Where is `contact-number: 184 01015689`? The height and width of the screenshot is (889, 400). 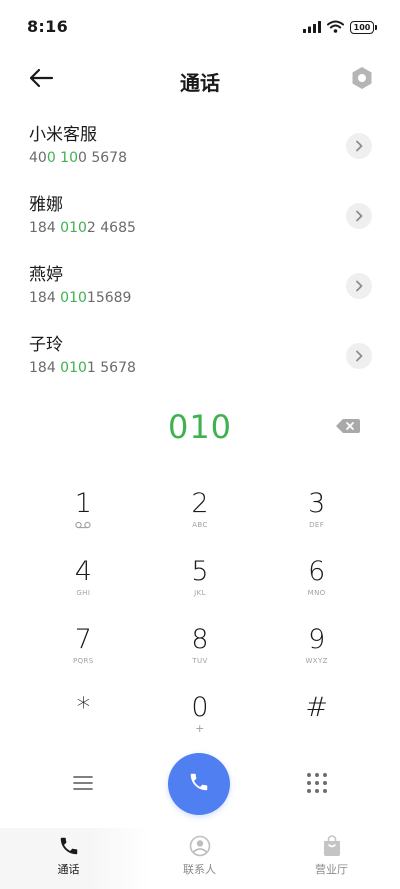 contact-number: 184 01015689 is located at coordinates (80, 298).